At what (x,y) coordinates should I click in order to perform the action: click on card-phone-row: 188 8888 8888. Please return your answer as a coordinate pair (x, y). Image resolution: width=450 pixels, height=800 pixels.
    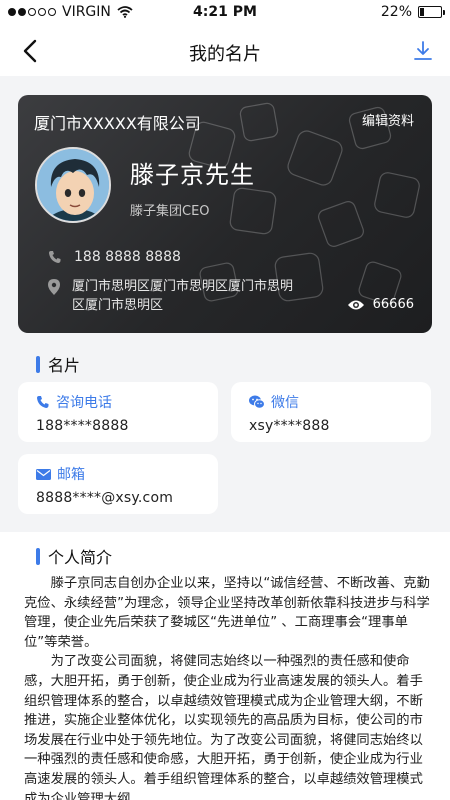
    Looking at the image, I should click on (114, 257).